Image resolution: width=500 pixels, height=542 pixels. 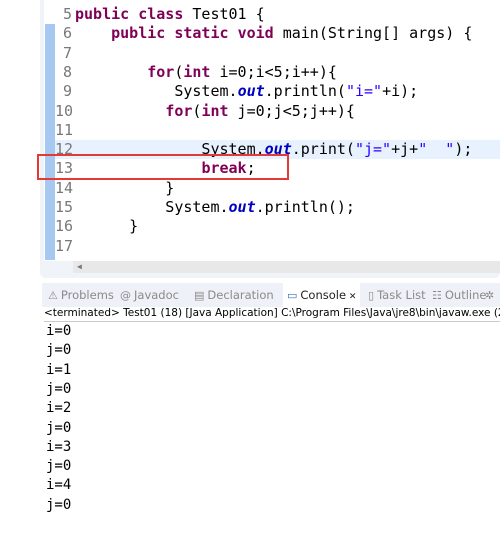 What do you see at coordinates (277, 246) in the screenshot?
I see `code-line: 17` at bounding box center [277, 246].